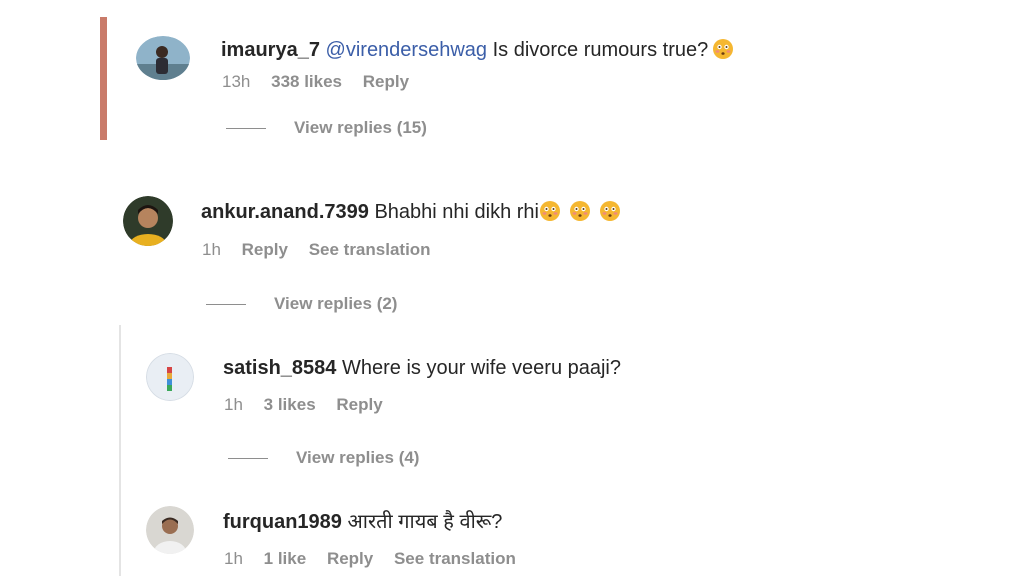 This screenshot has width=1024, height=576. What do you see at coordinates (282, 522) in the screenshot?
I see `username: furquan1989` at bounding box center [282, 522].